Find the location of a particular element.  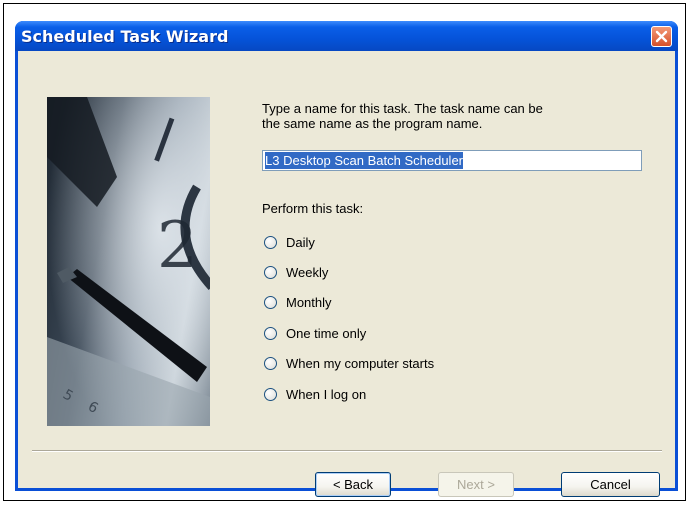

radio-label: Daily is located at coordinates (300, 242).